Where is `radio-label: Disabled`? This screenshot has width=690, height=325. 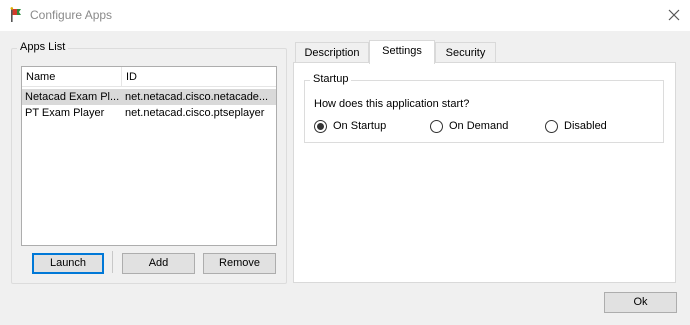
radio-label: Disabled is located at coordinates (585, 126).